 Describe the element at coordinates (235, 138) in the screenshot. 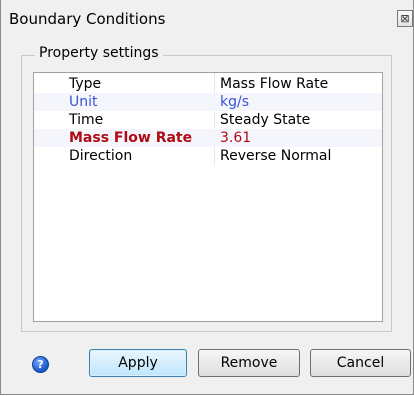

I see `property-value: 3.61` at that location.